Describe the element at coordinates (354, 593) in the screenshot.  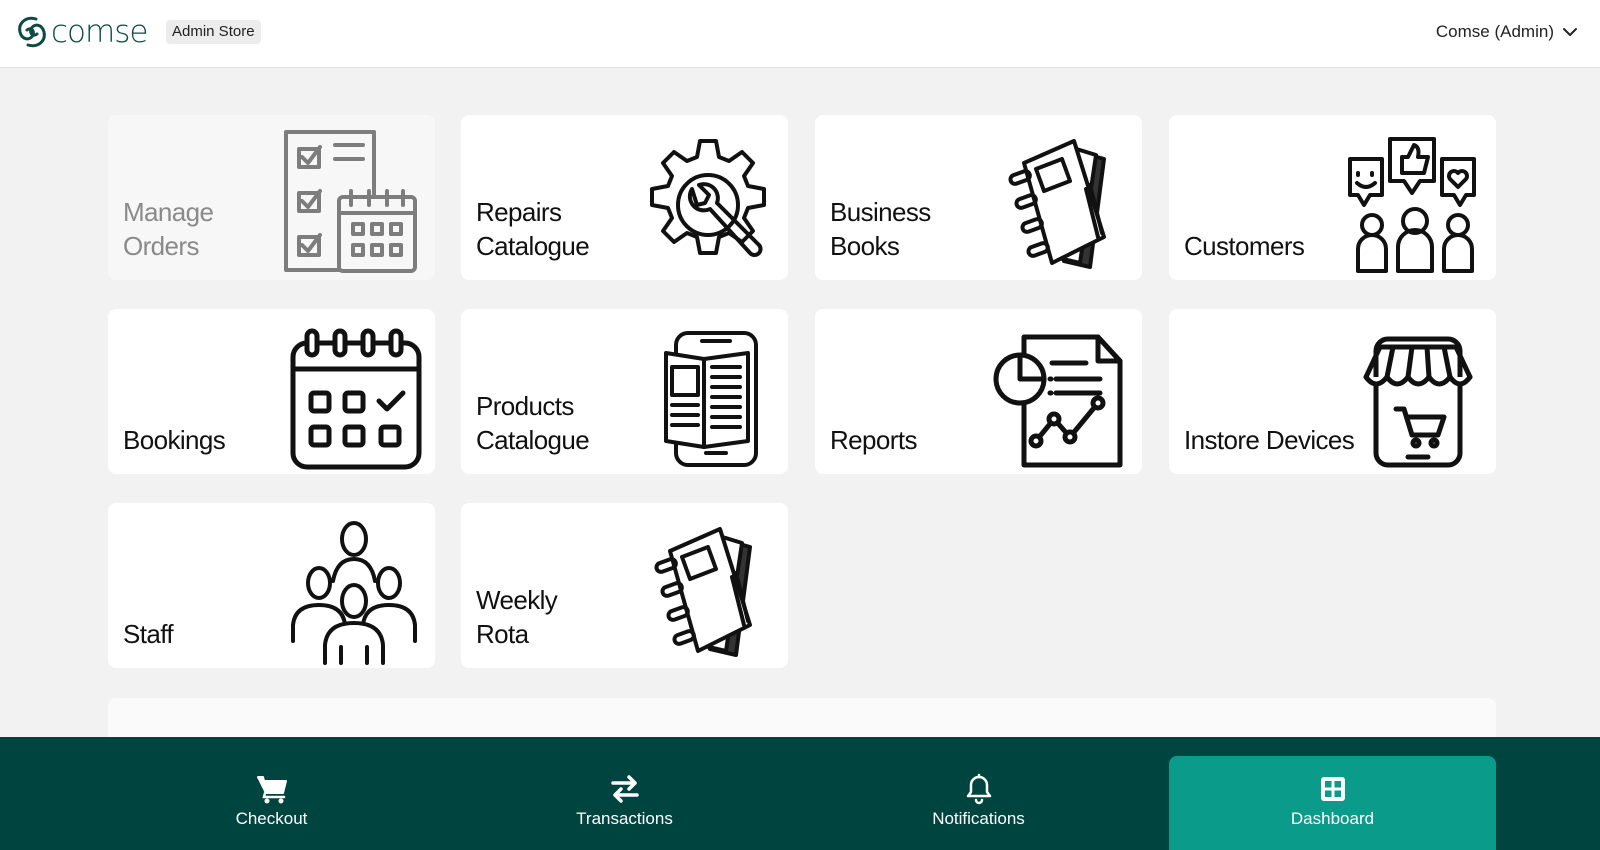
I see `staff-group-icon` at that location.